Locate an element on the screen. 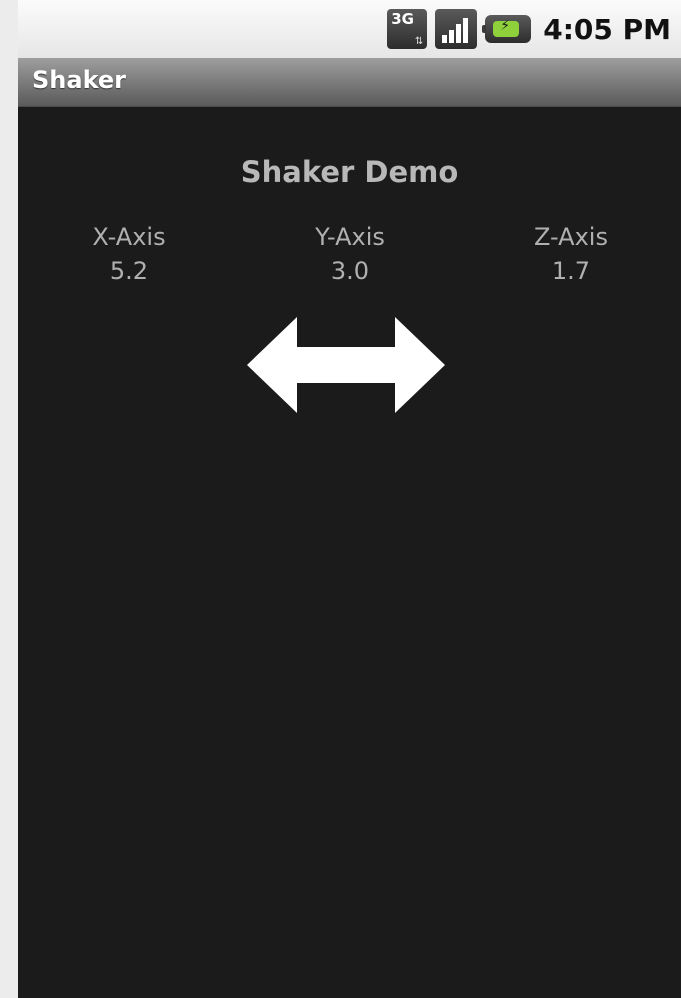 The height and width of the screenshot is (998, 681). y-axis-readout: Y-Axis 3.0 is located at coordinates (350, 254).